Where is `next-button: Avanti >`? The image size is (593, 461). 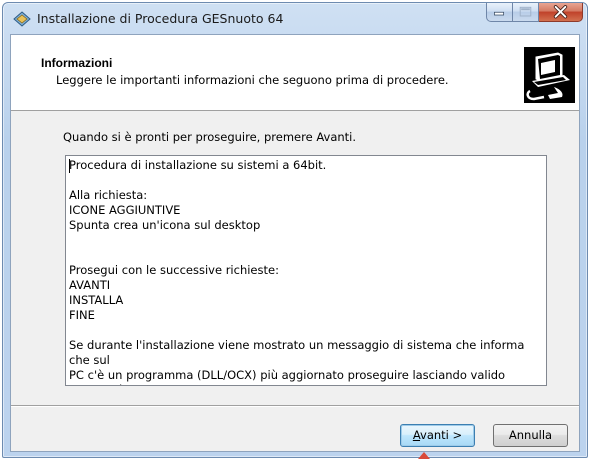 next-button: Avanti > is located at coordinates (437, 435).